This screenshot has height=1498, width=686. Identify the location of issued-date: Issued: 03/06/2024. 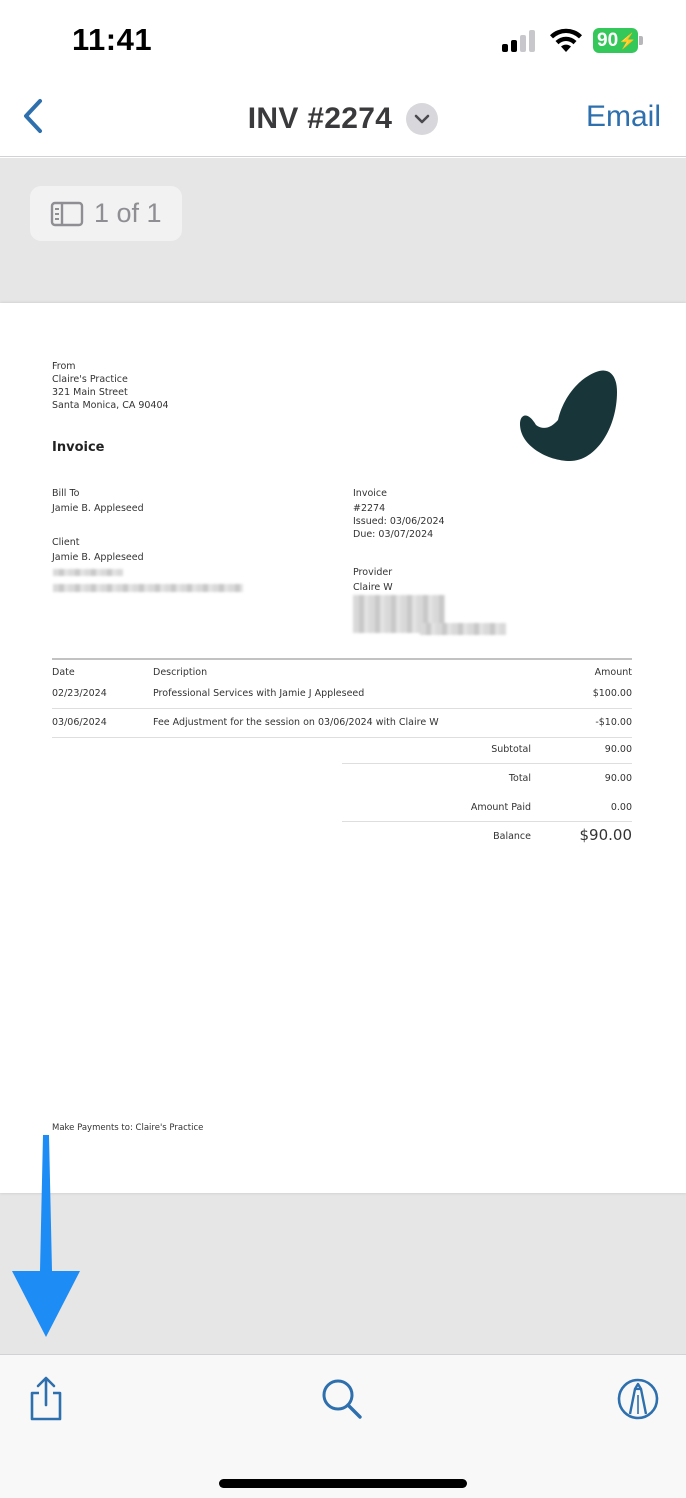
(399, 521).